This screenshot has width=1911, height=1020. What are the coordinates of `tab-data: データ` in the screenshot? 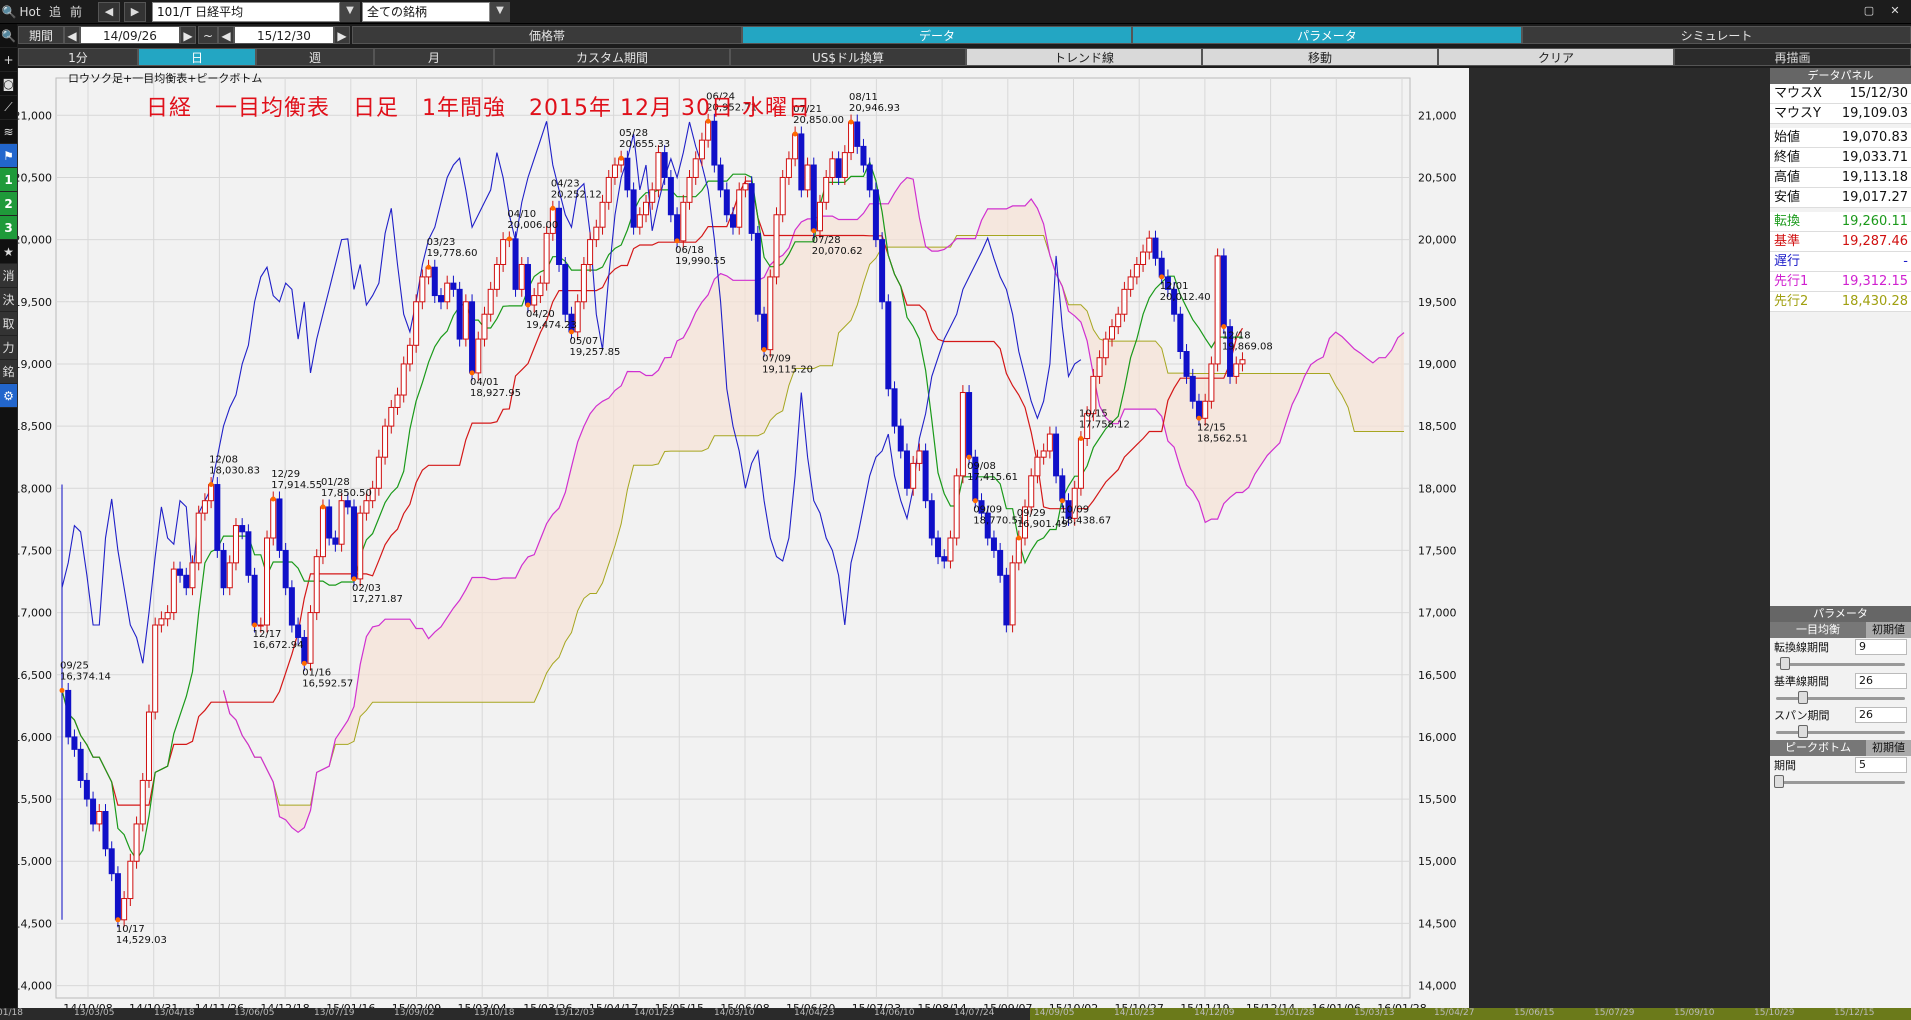 It's located at (937, 35).